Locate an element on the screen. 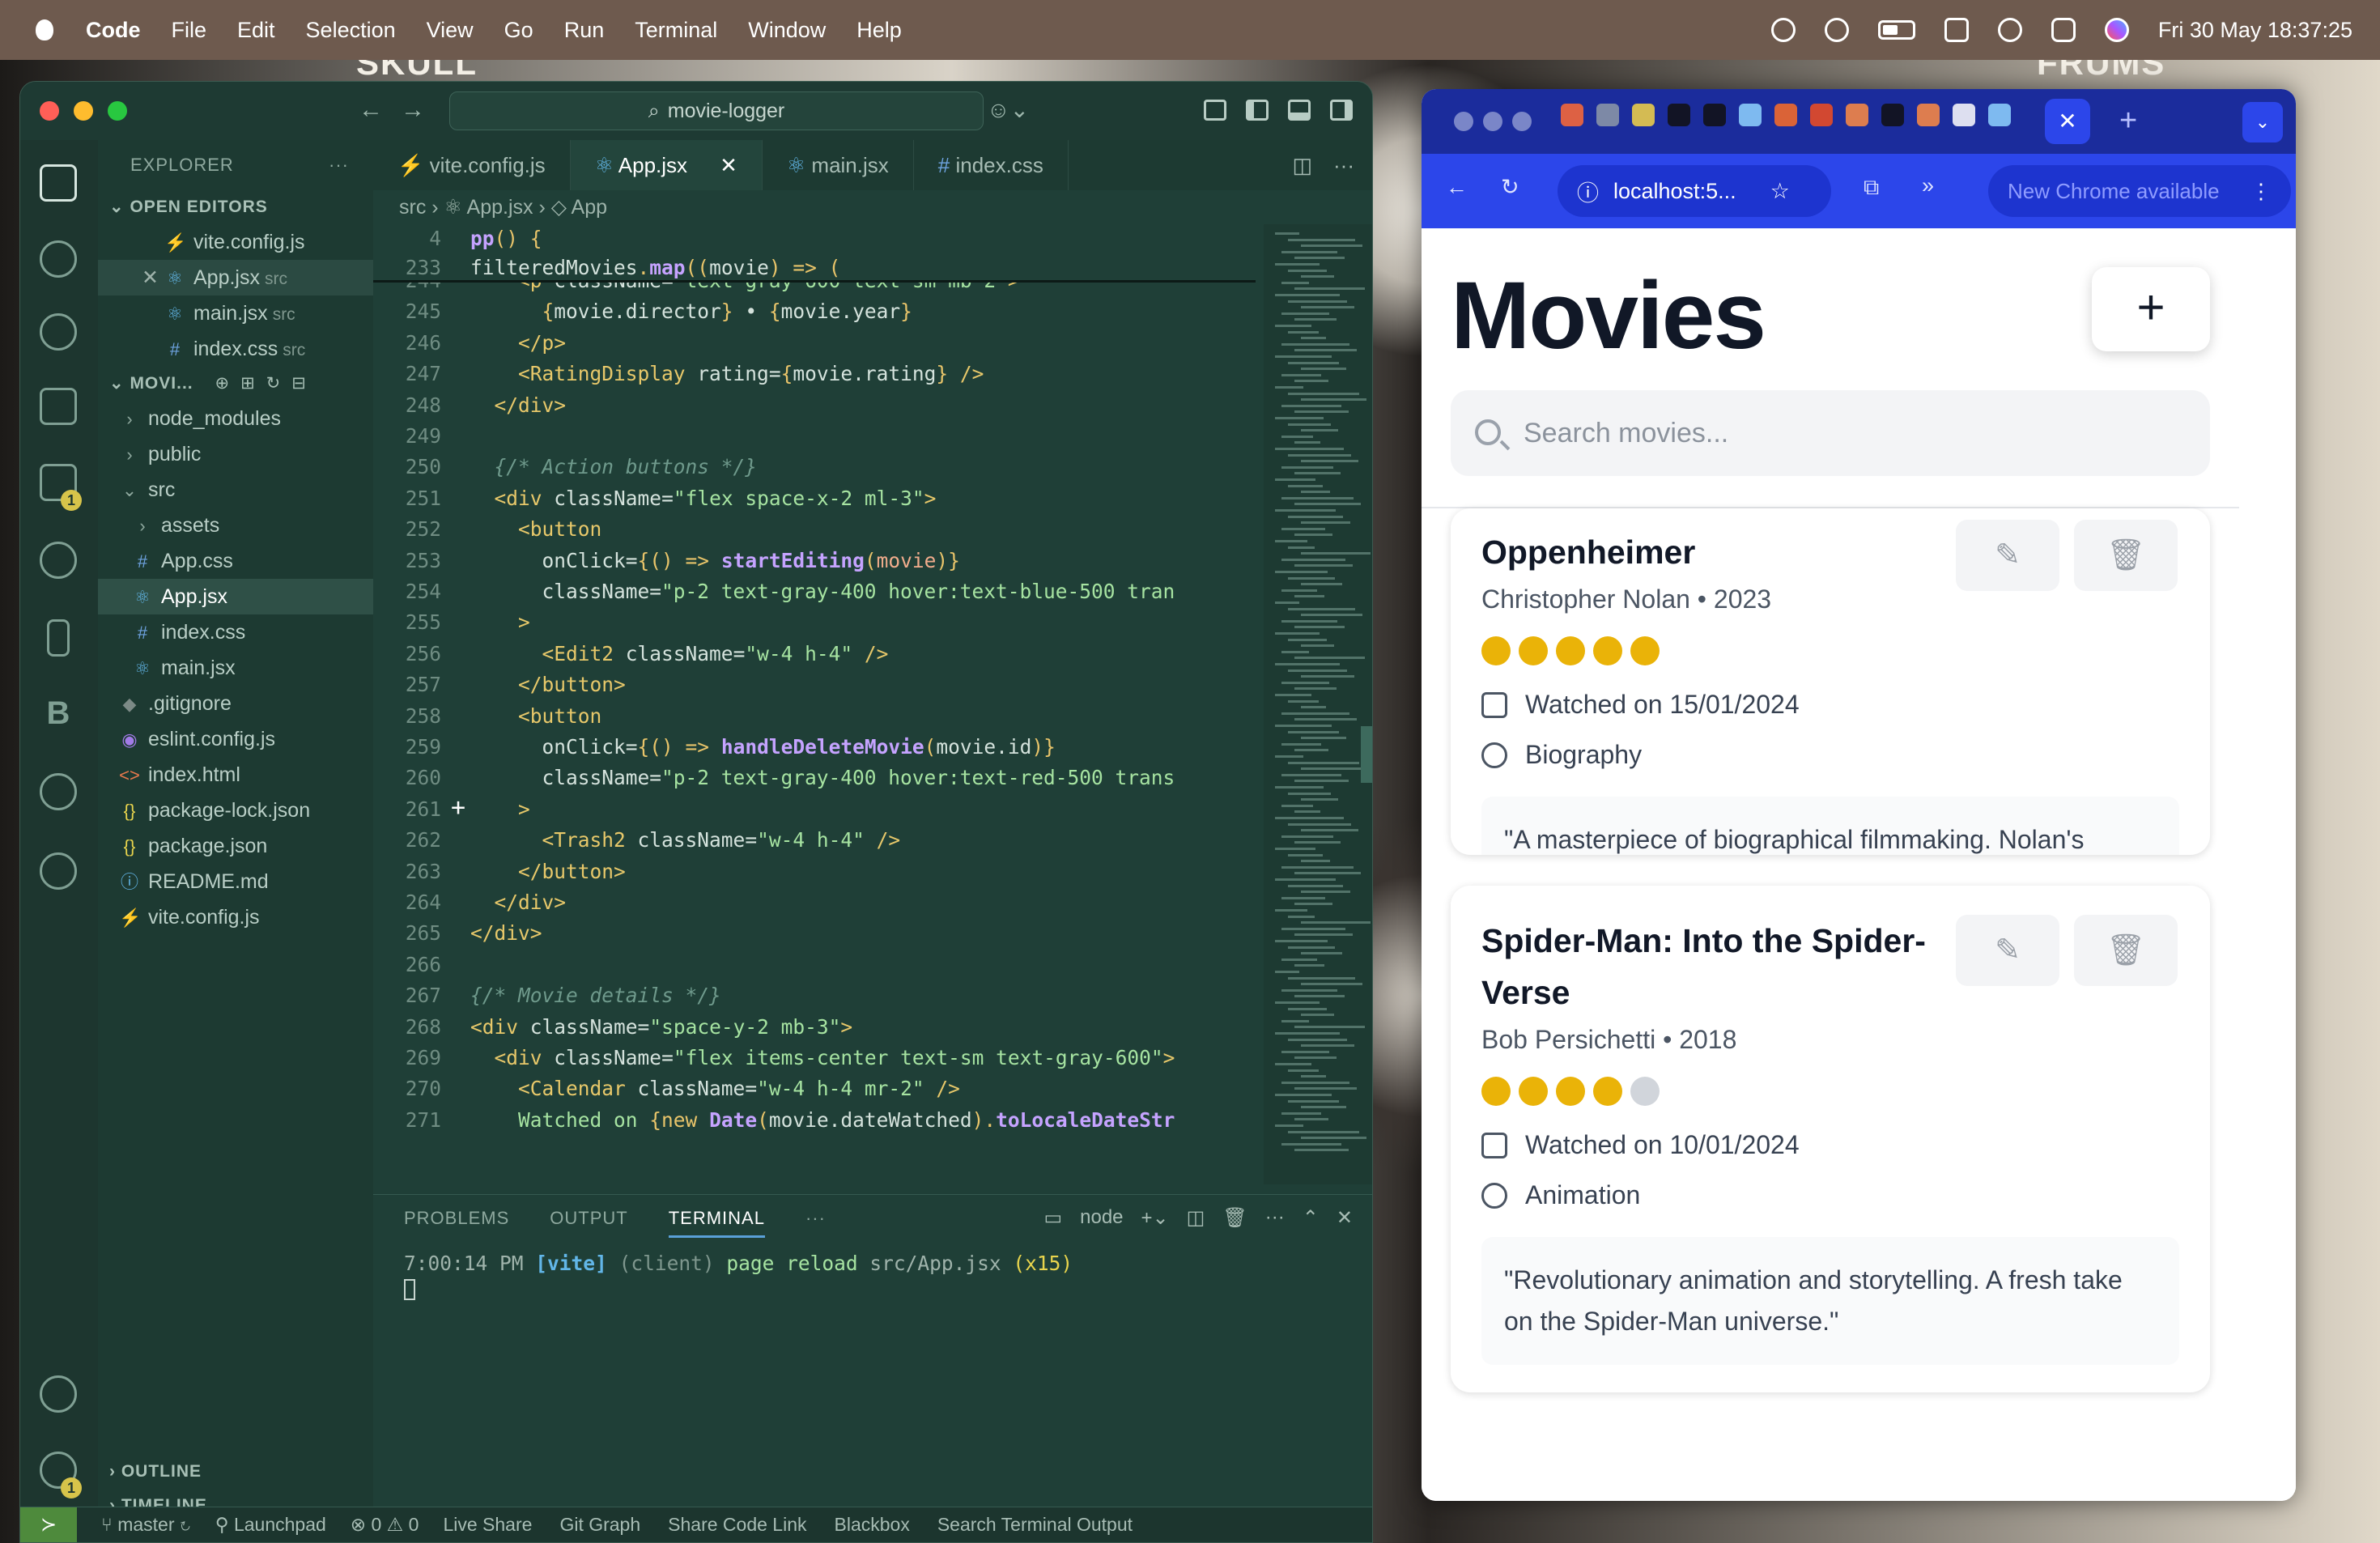 The width and height of the screenshot is (2380, 1543). git-branch: ⑂ master ↻ is located at coordinates (146, 1525).